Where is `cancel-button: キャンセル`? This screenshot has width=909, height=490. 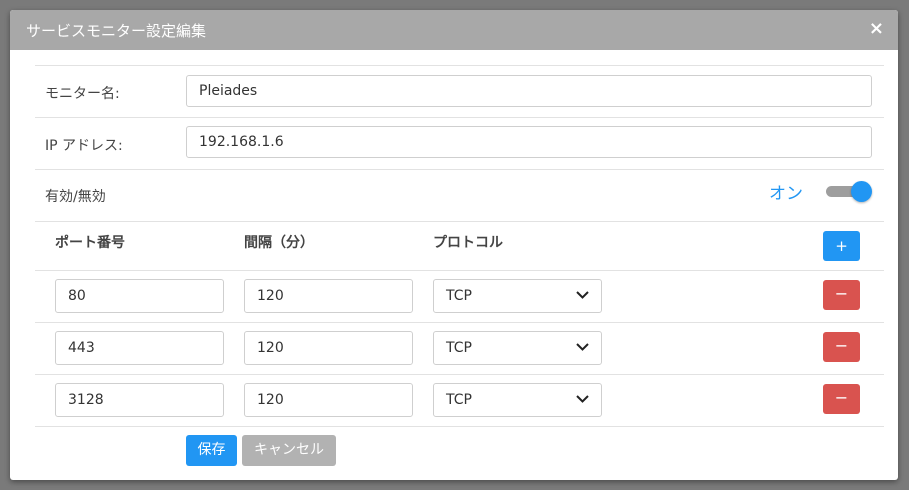
cancel-button: キャンセル is located at coordinates (289, 450).